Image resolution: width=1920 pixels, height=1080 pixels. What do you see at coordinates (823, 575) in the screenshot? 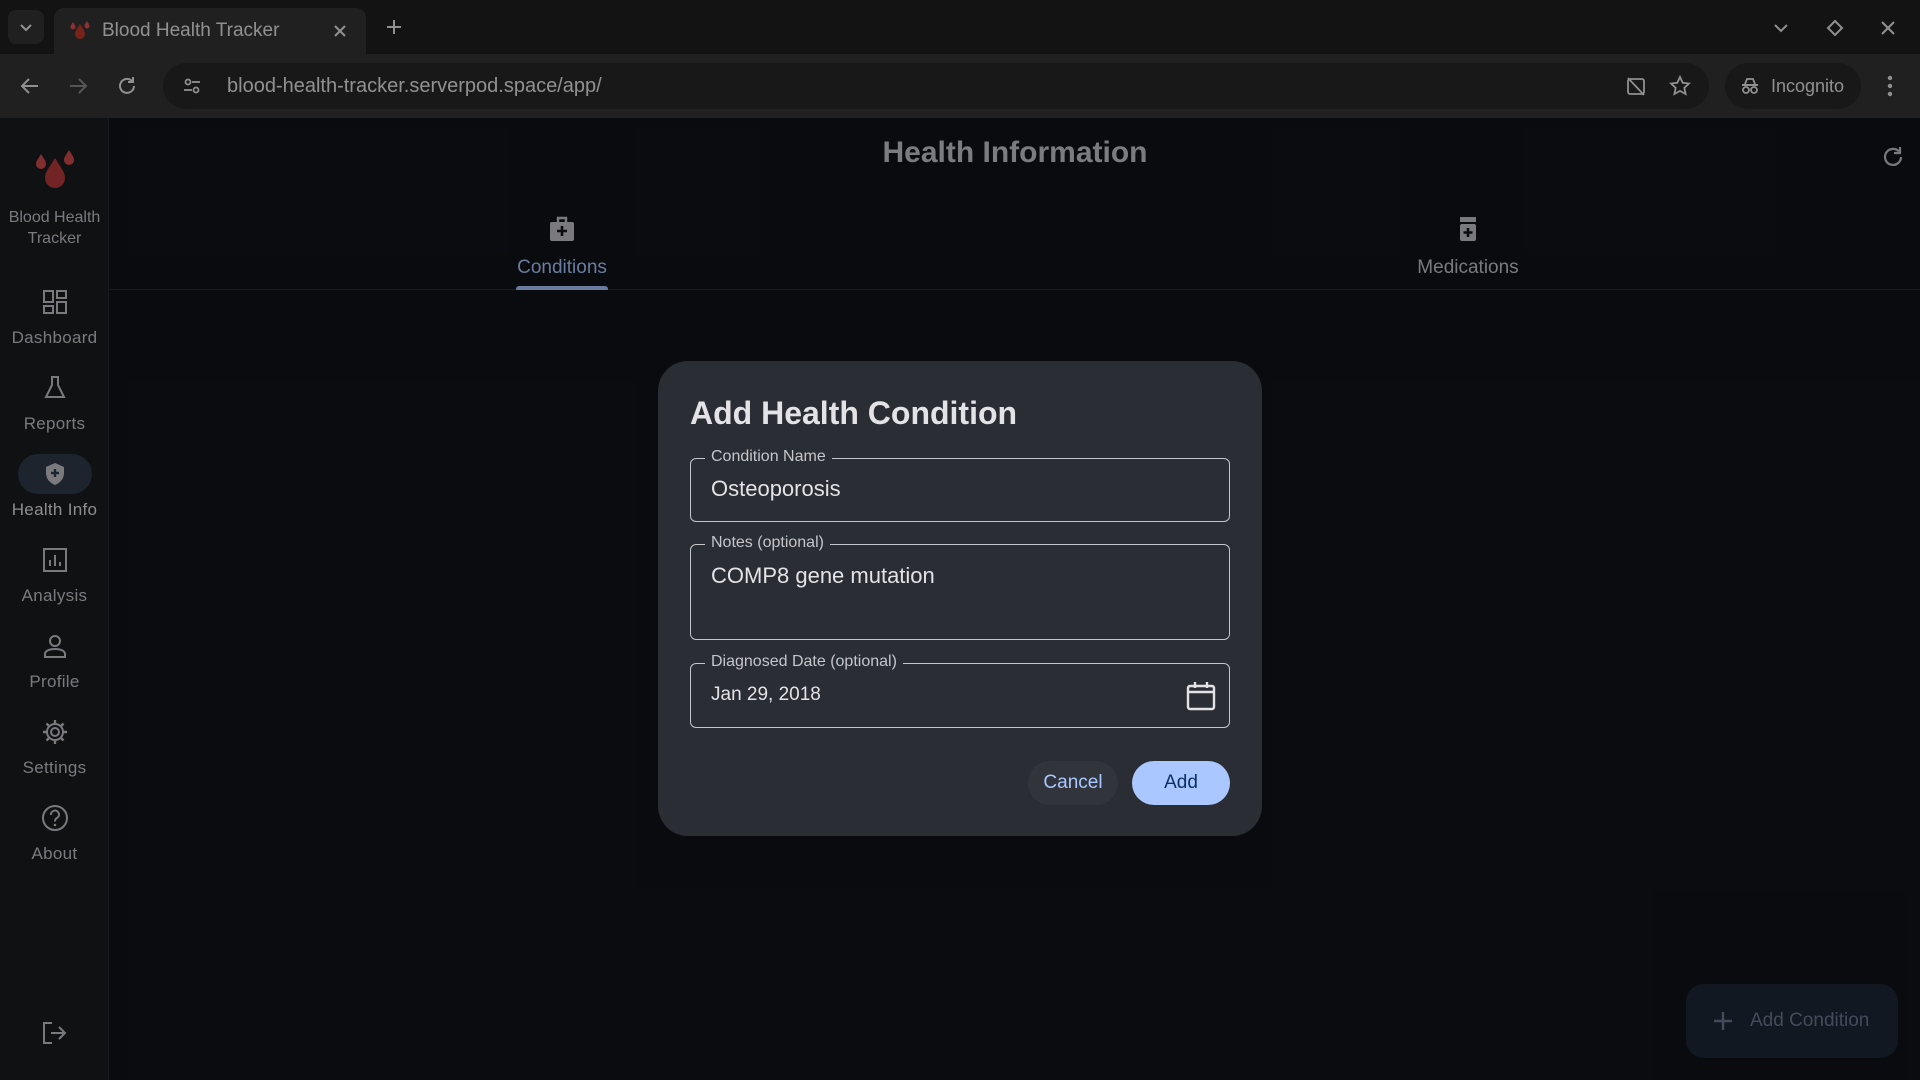
I see `notes-value: COMP8 gene mutation` at bounding box center [823, 575].